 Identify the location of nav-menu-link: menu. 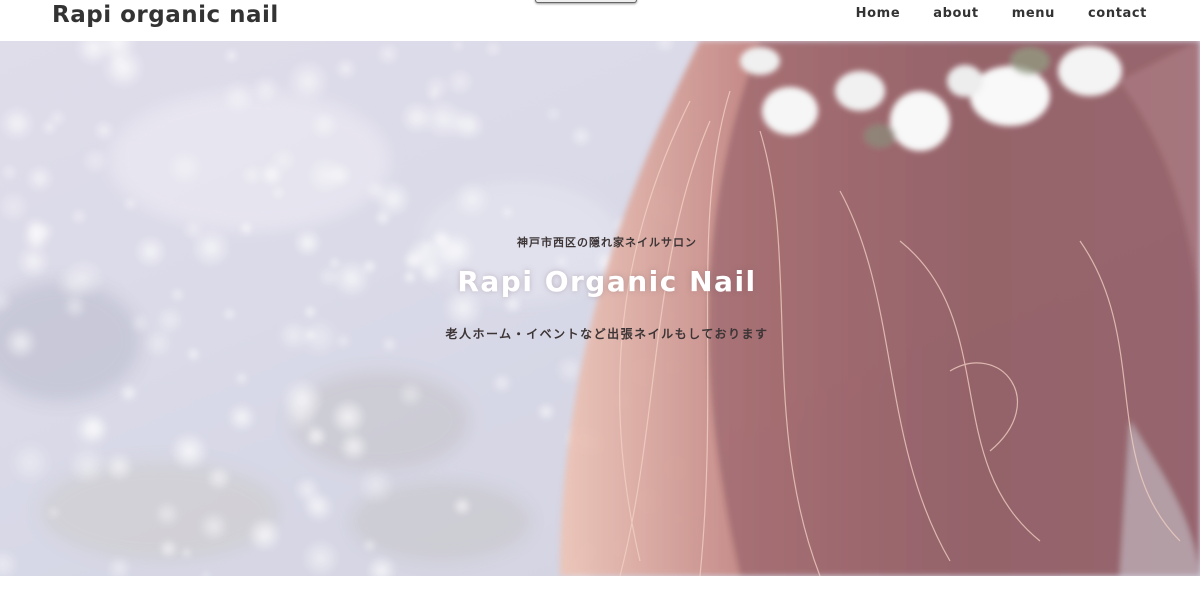
(1033, 14).